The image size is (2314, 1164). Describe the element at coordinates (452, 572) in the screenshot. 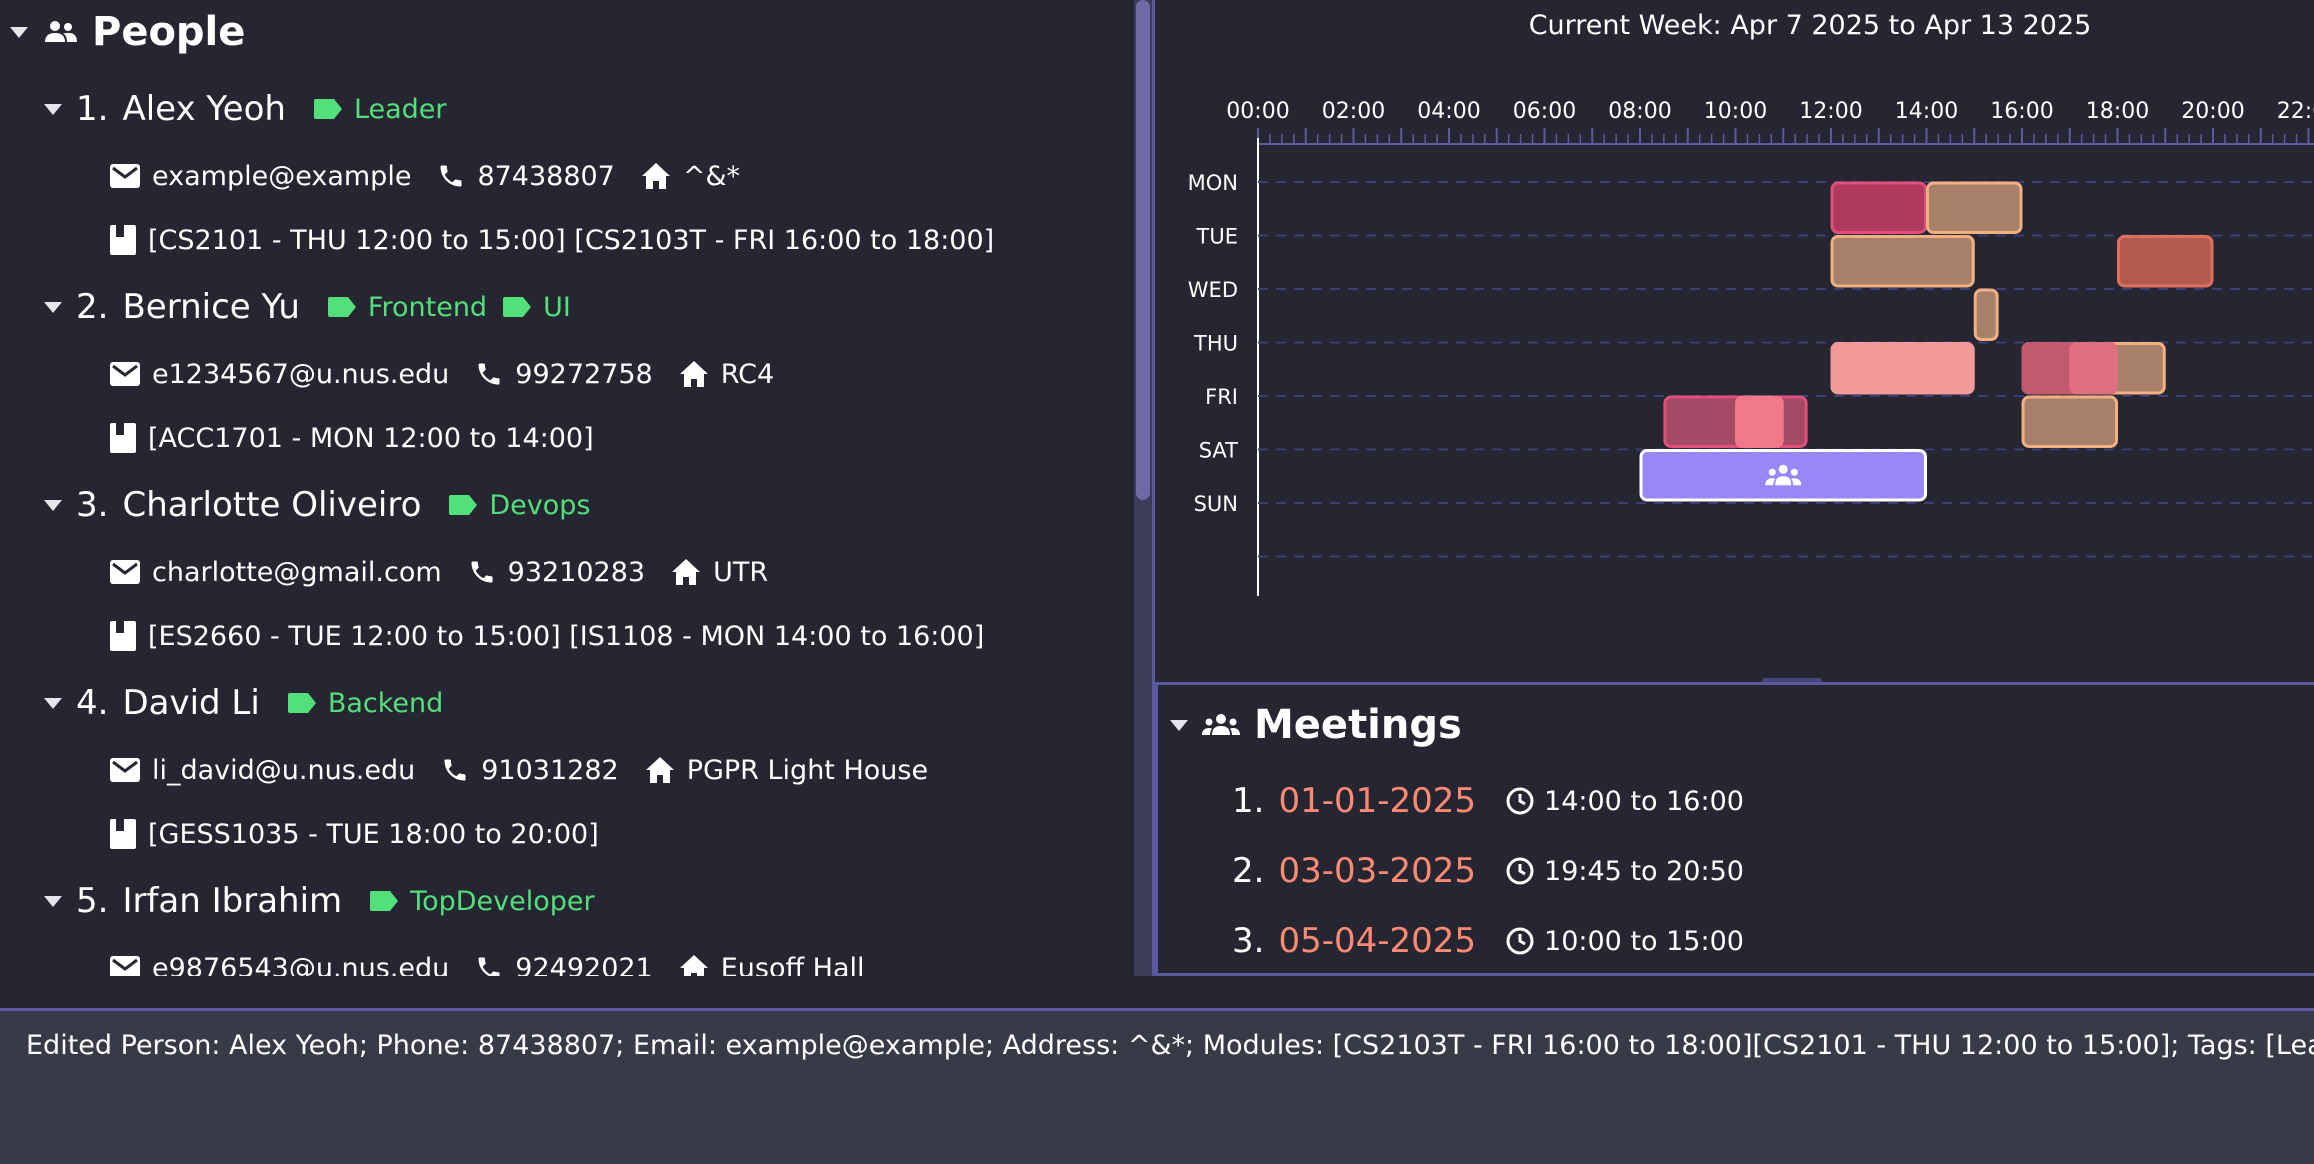

I see `person-contact-row: charlotte@gmail.com 93210283 UTR` at that location.